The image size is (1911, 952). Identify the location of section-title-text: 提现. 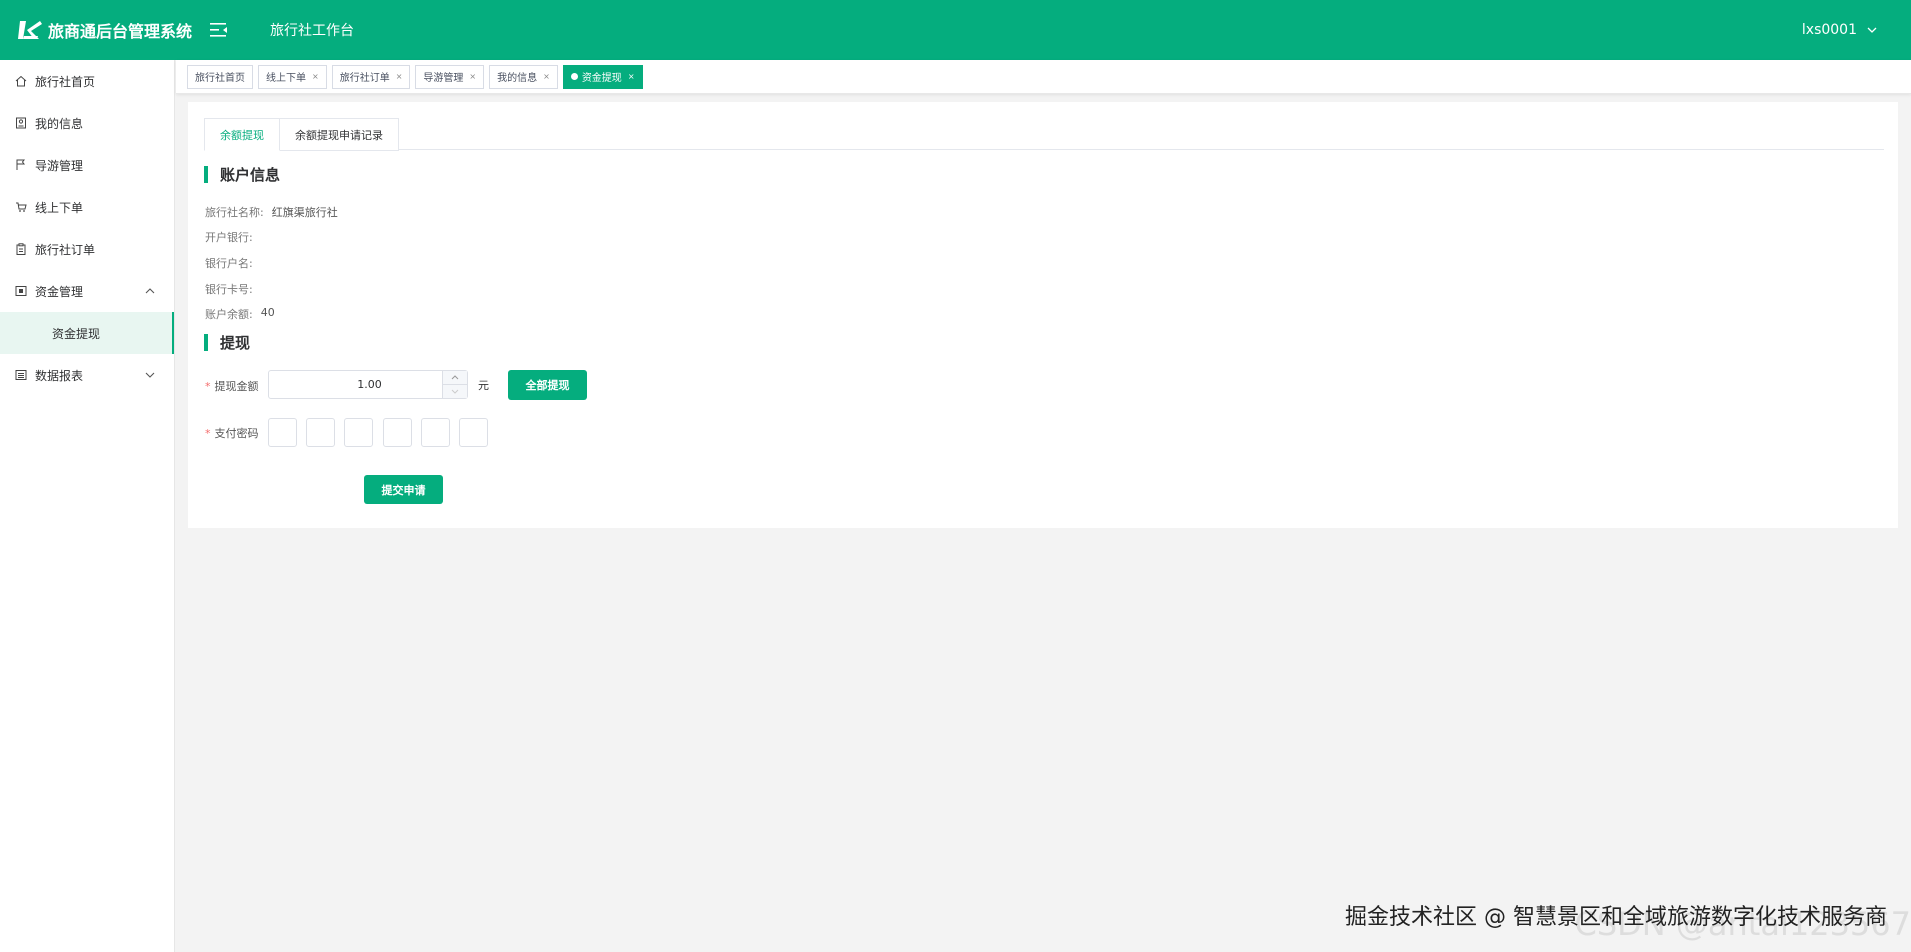
(235, 342).